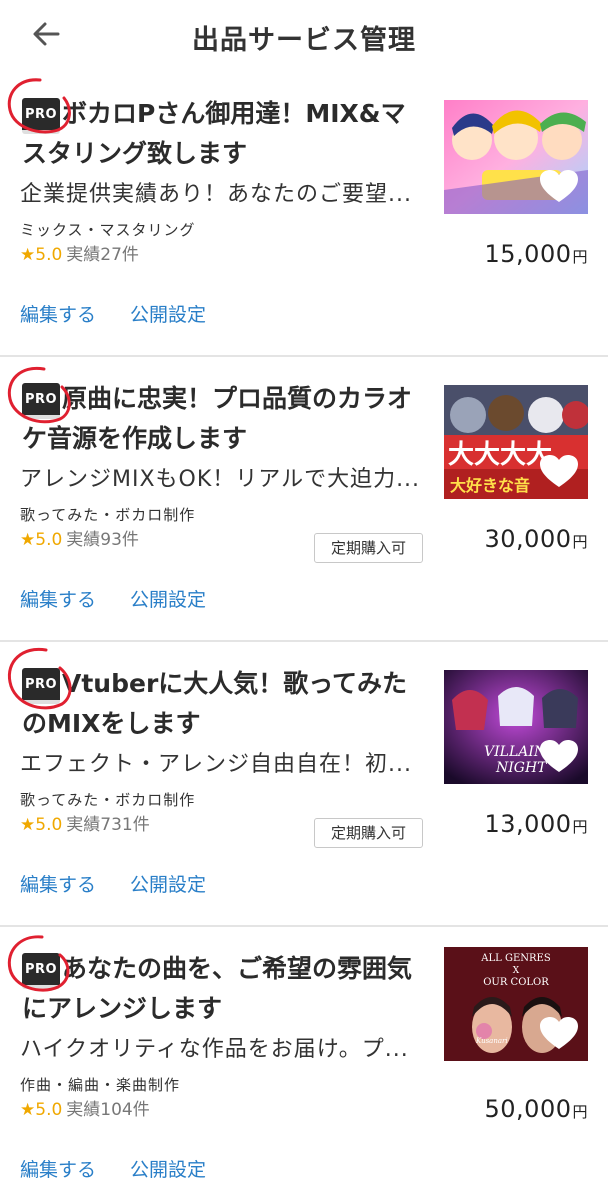 Image resolution: width=608 pixels, height=1200 pixels. I want to click on page-title: 出品サービス管理, so click(304, 40).